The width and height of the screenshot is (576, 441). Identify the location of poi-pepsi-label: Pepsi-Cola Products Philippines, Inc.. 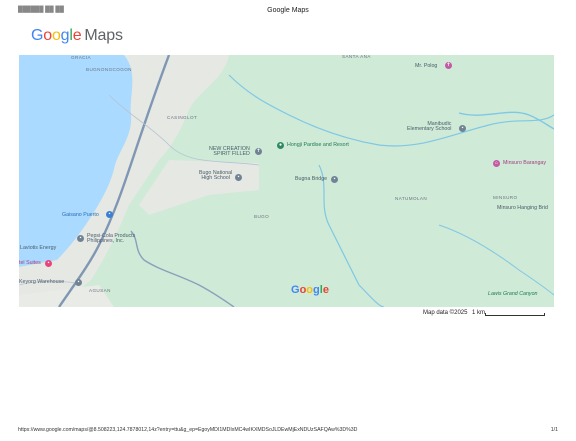
(111, 239).